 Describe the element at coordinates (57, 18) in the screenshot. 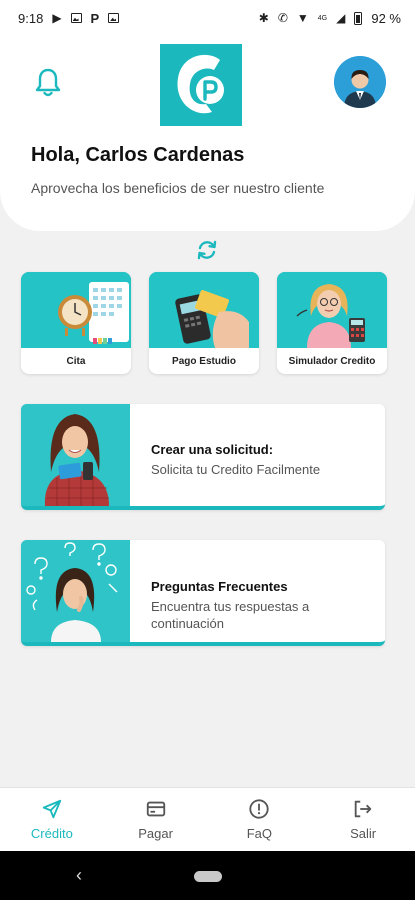

I see `play-icon: ▶` at that location.